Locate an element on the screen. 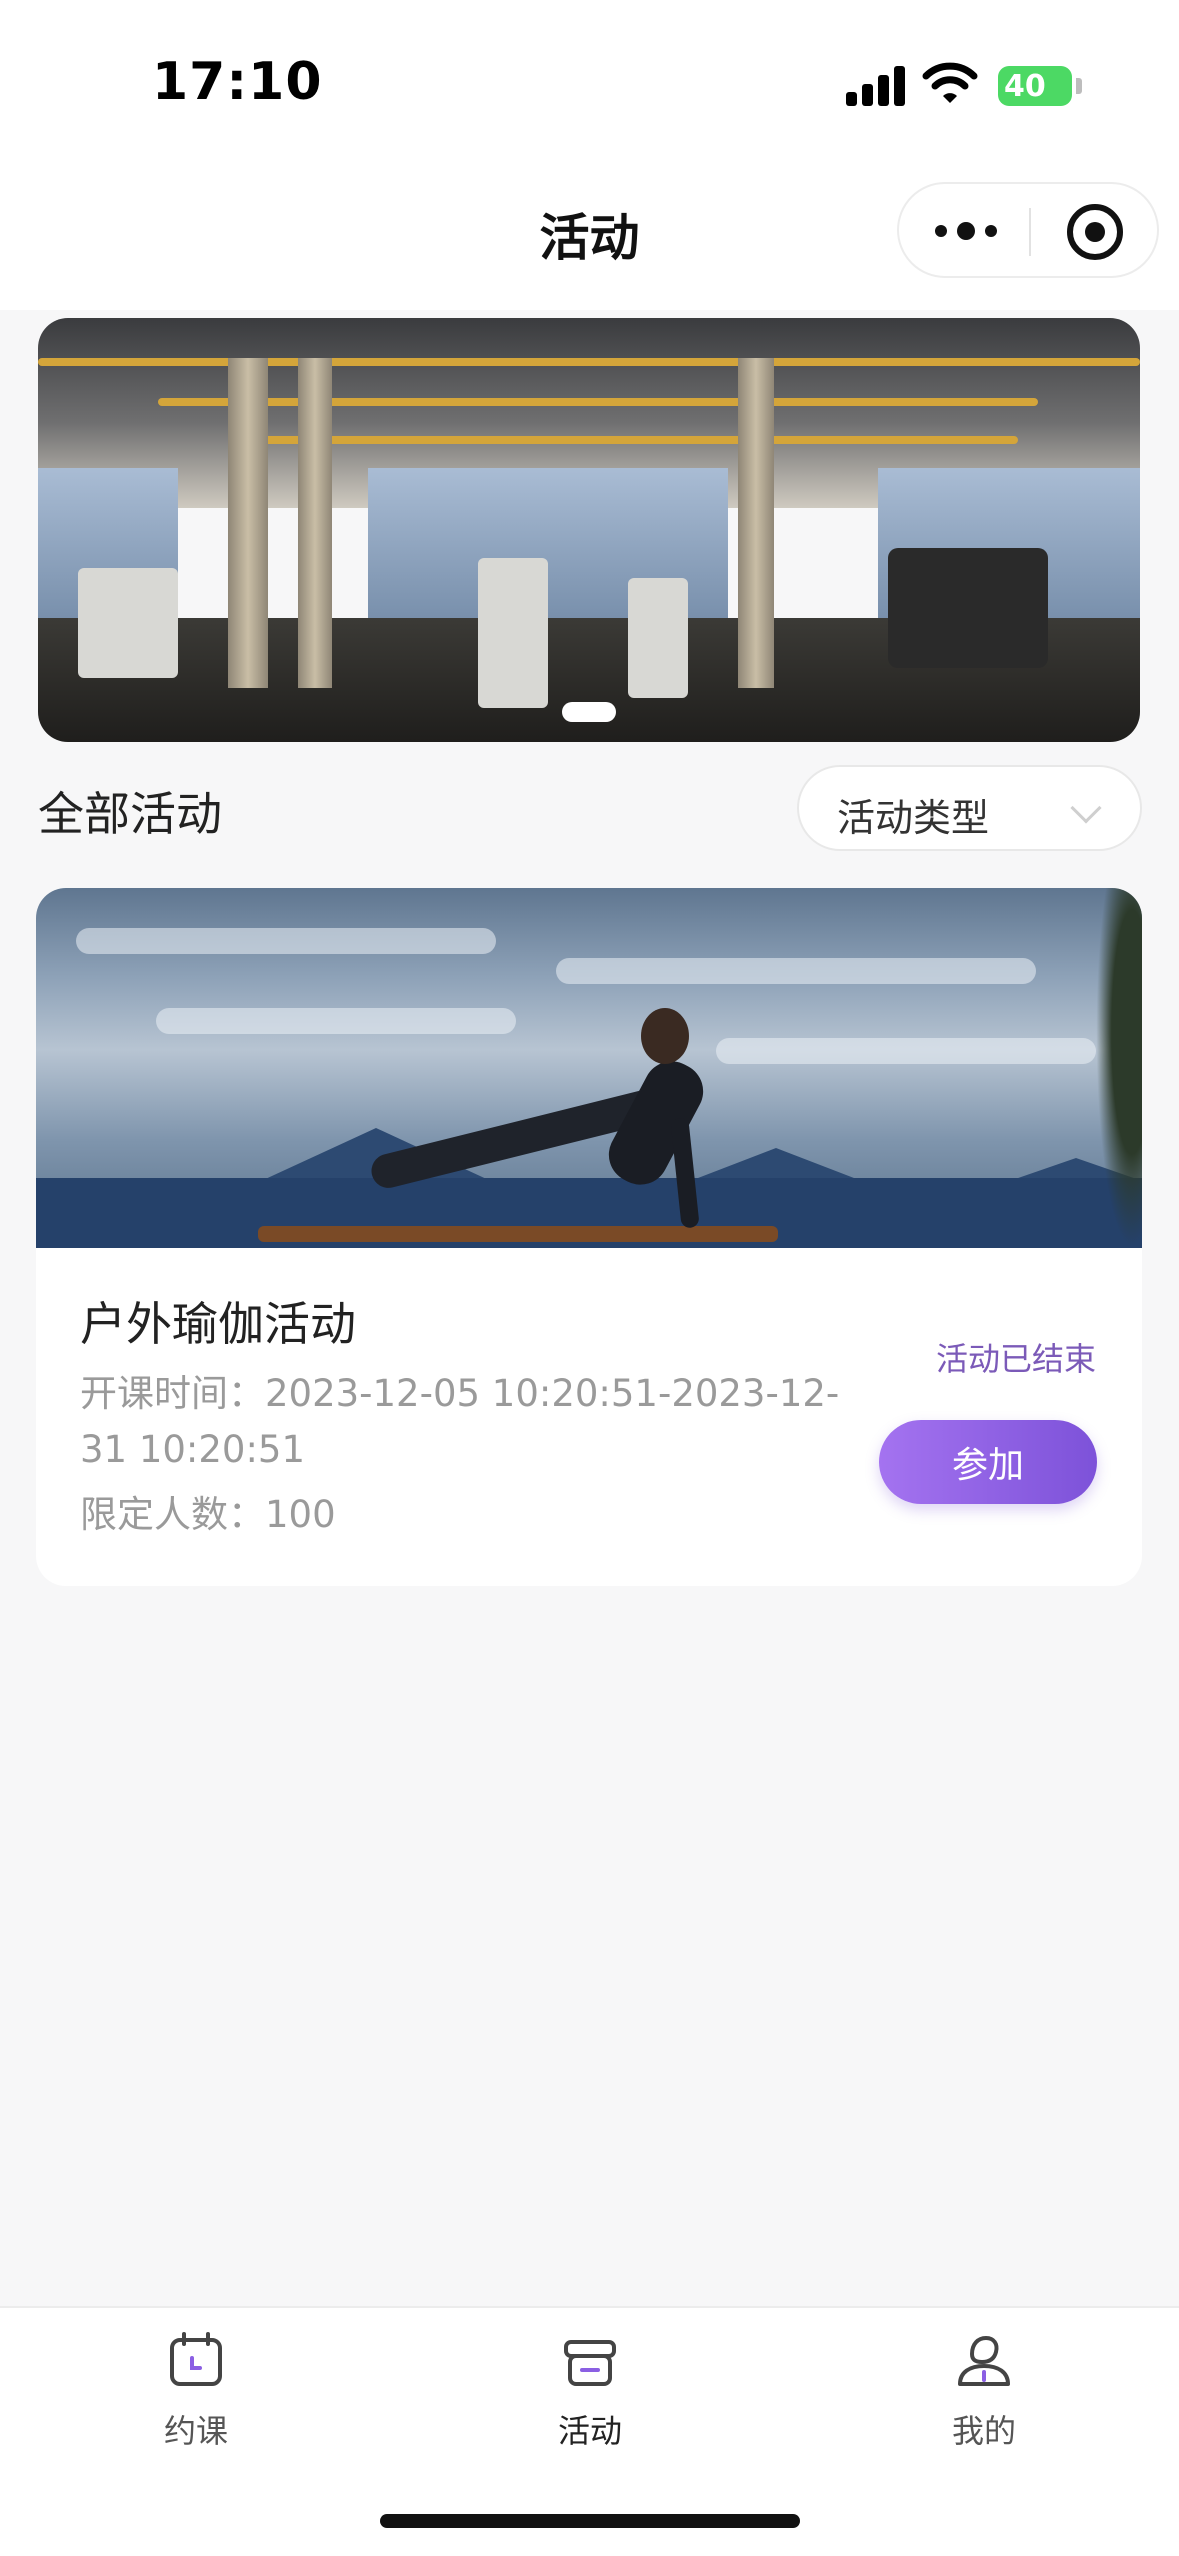  nav-bar: 活动 is located at coordinates (589, 240).